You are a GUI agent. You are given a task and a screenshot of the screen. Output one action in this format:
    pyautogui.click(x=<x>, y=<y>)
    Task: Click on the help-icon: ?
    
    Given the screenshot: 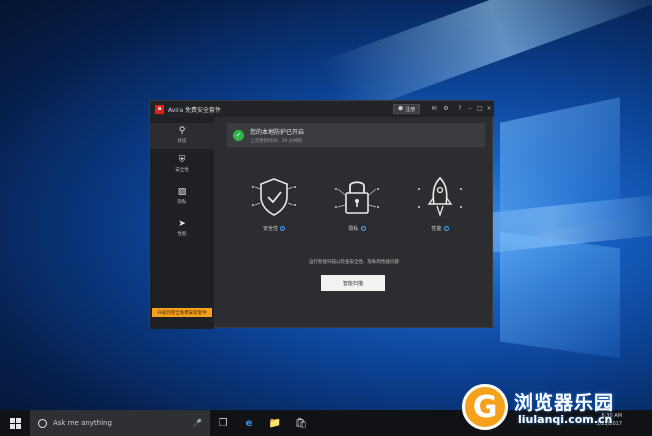 What is the action you would take?
    pyautogui.click(x=460, y=108)
    